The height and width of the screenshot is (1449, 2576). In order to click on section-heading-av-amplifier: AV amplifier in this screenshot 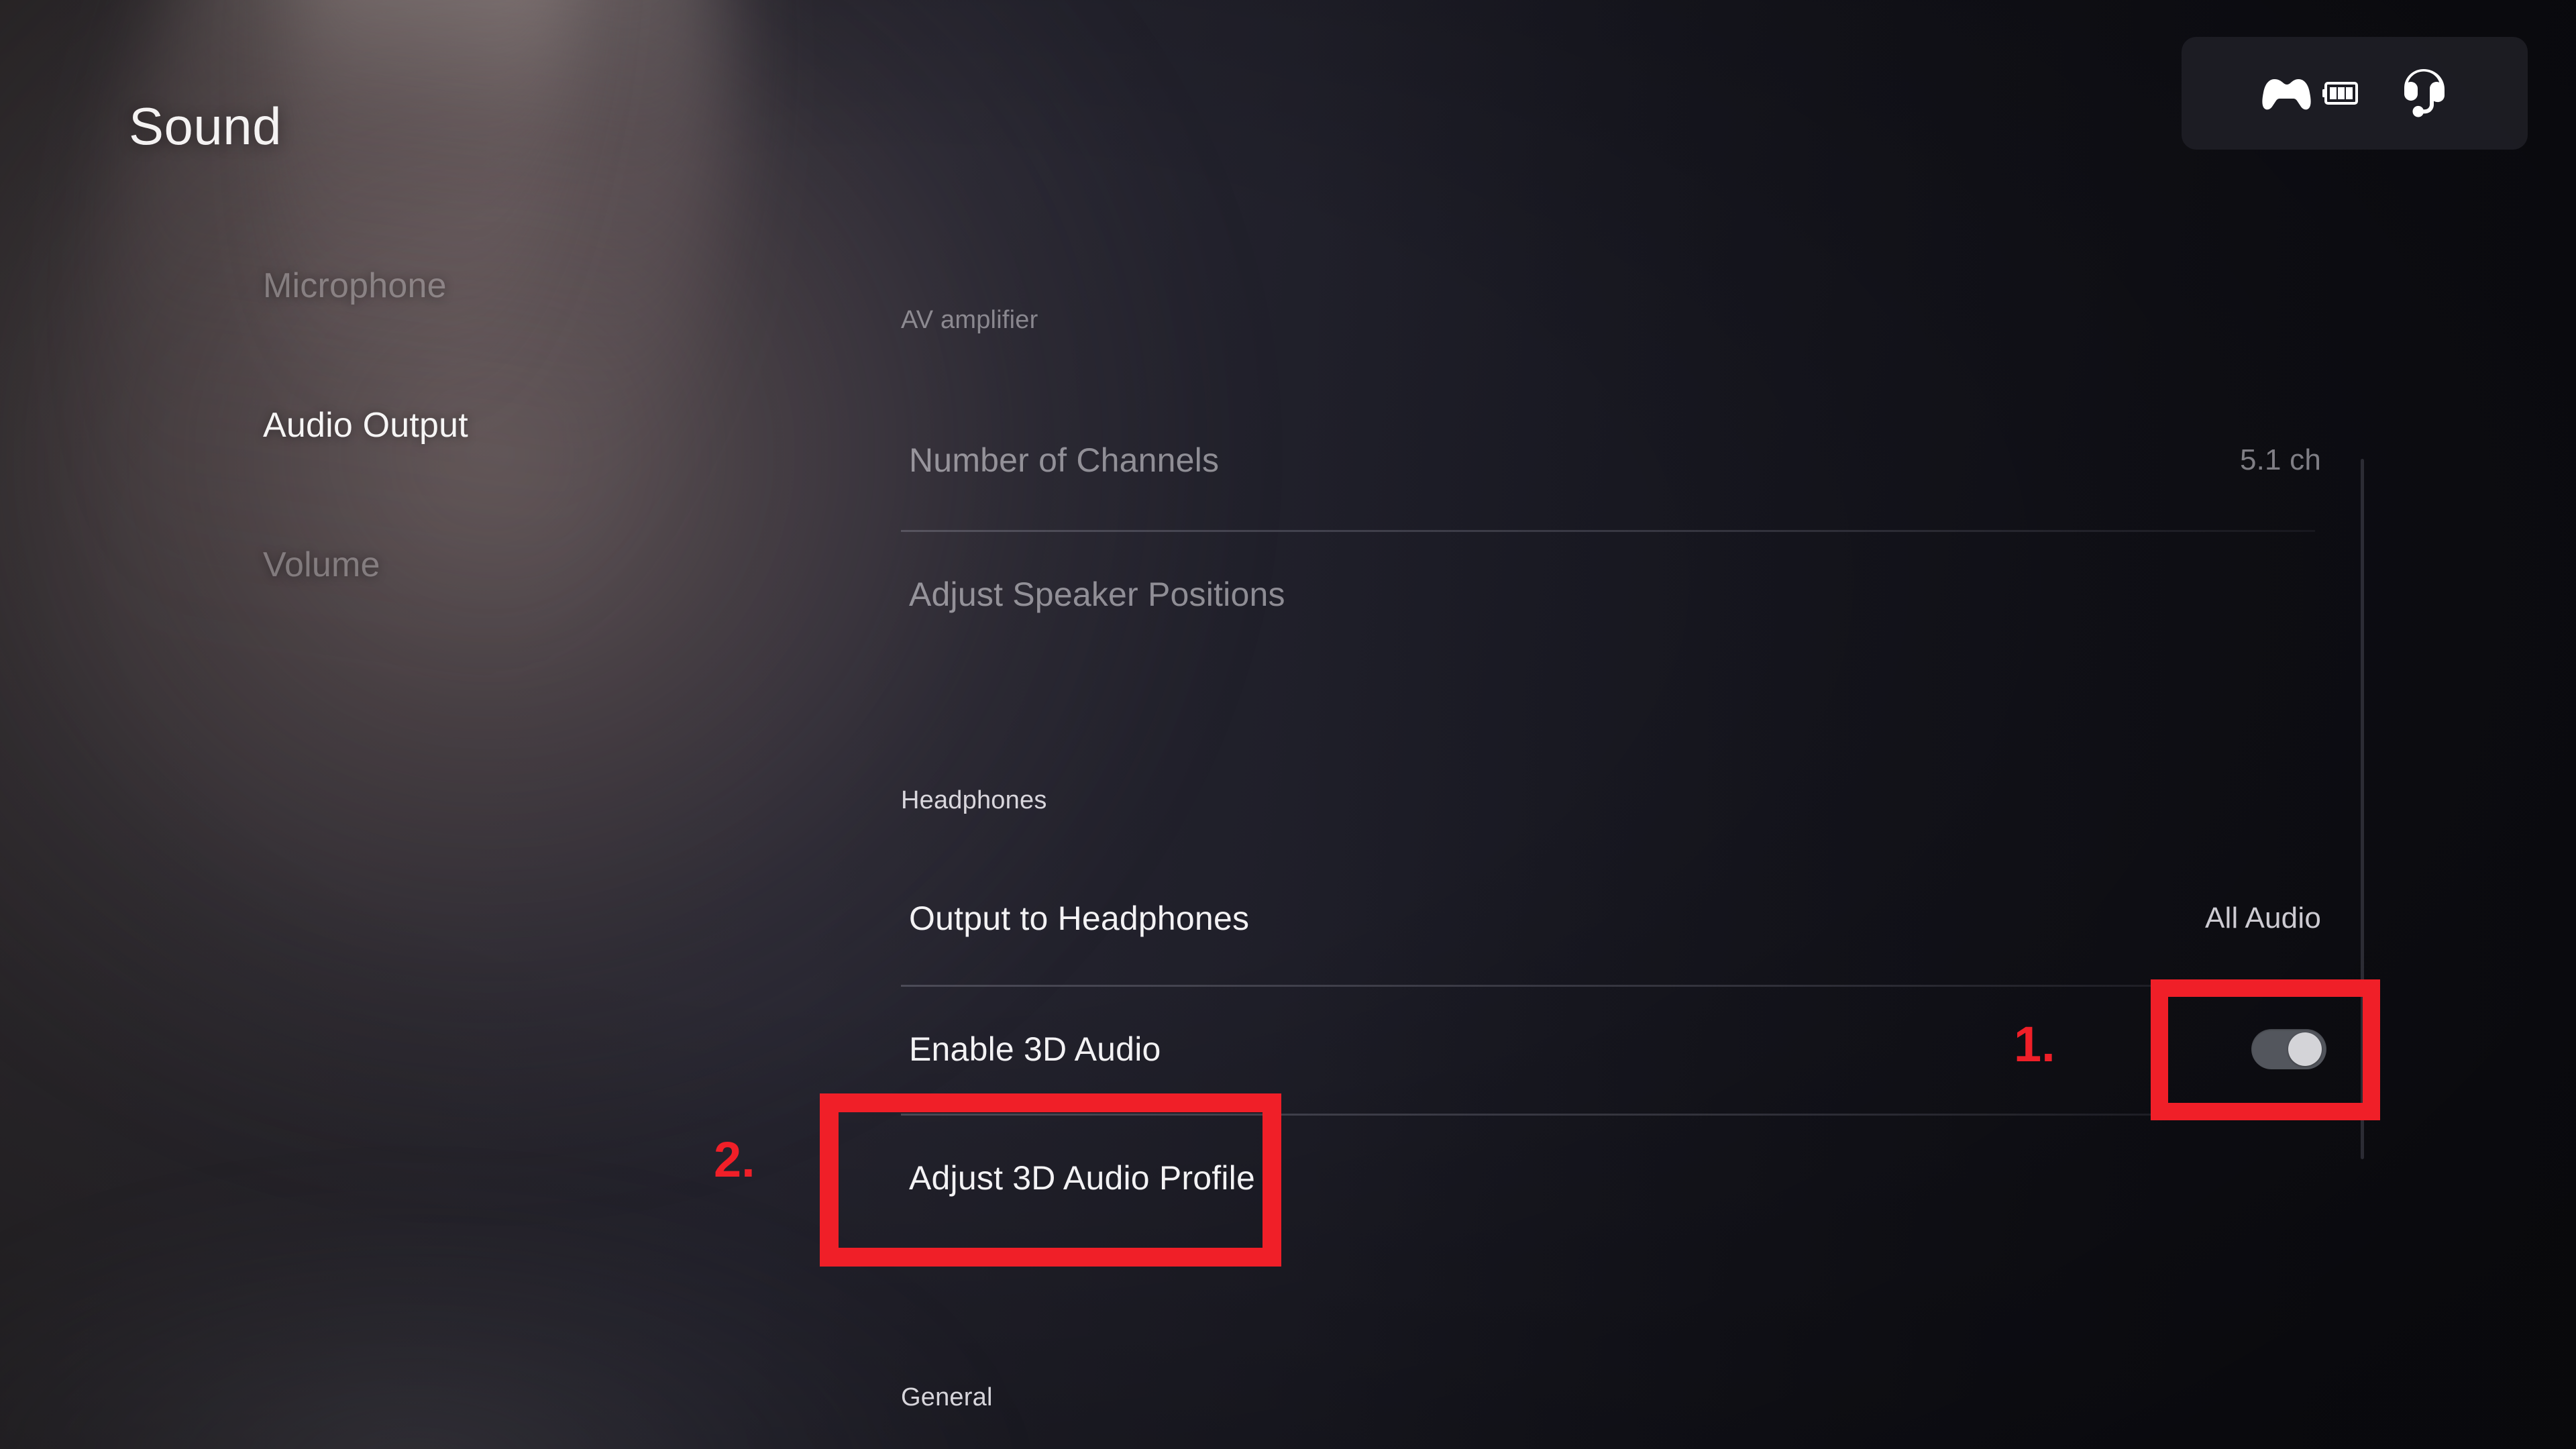, I will do `click(969, 320)`.